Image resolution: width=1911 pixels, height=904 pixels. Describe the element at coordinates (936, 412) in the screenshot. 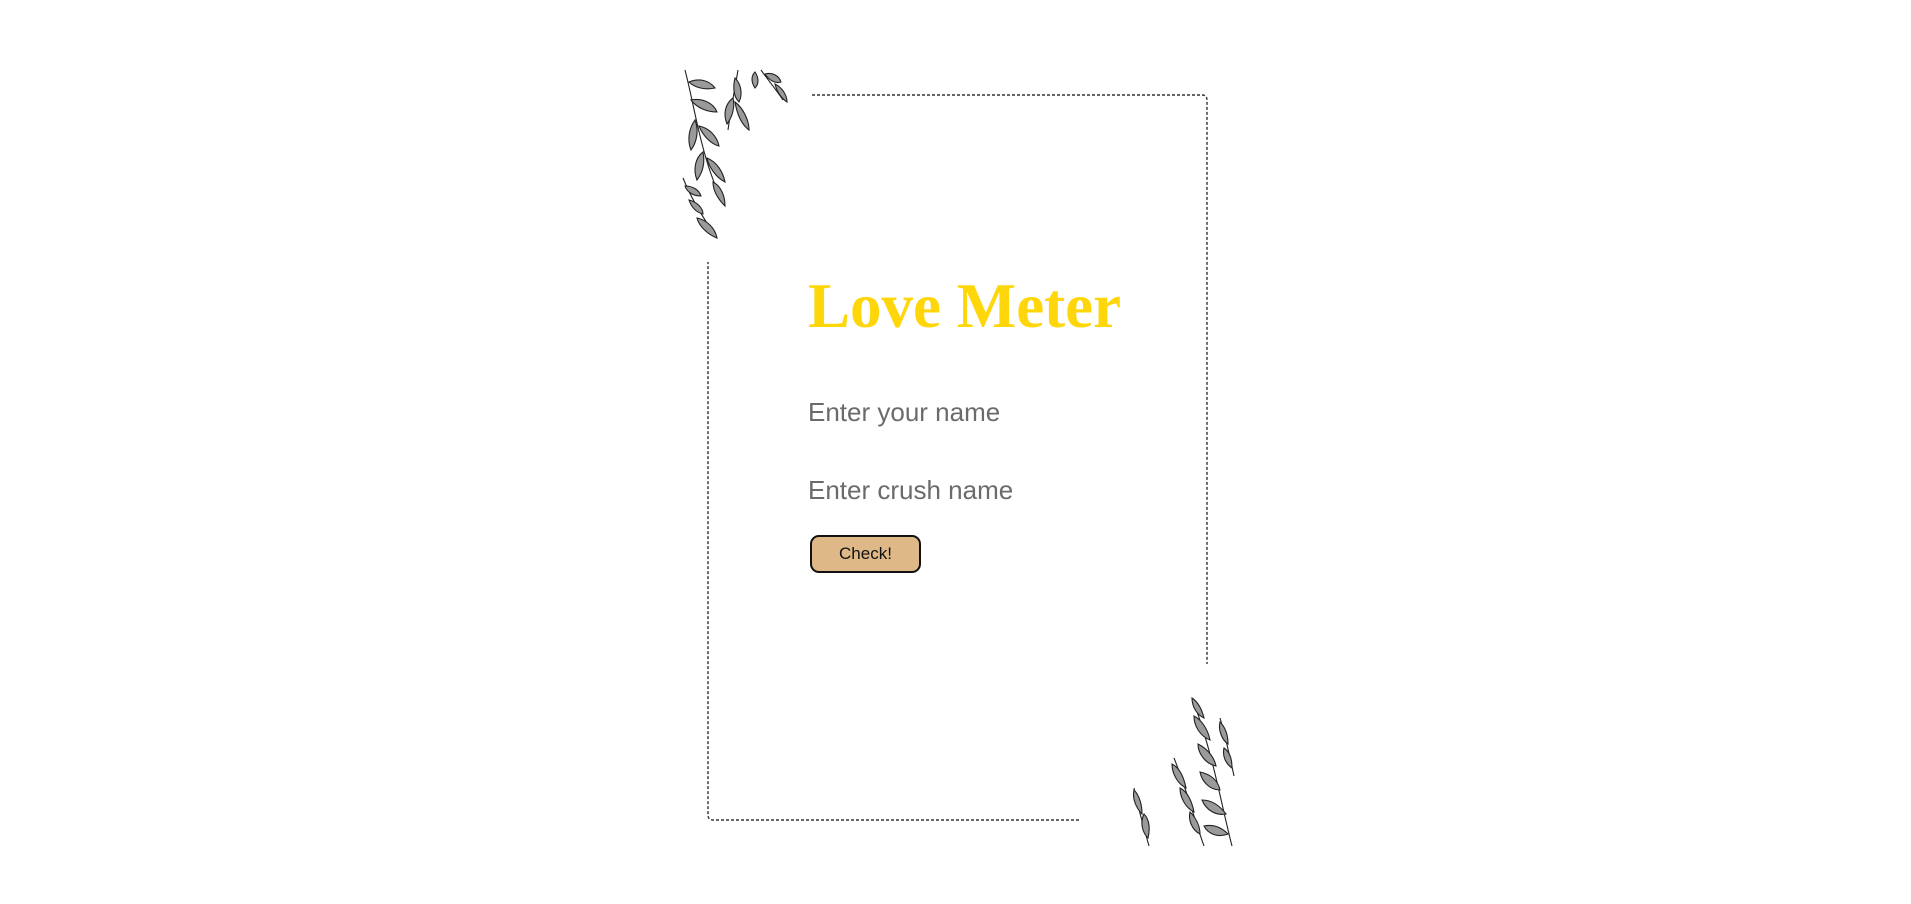

I see `your-name-input` at that location.